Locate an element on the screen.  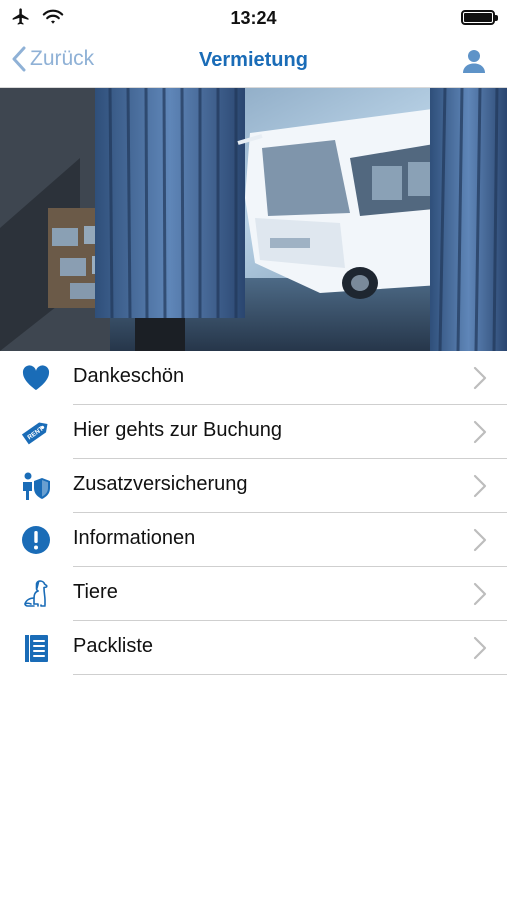
menu-item-label: Informationen is located at coordinates (134, 538).